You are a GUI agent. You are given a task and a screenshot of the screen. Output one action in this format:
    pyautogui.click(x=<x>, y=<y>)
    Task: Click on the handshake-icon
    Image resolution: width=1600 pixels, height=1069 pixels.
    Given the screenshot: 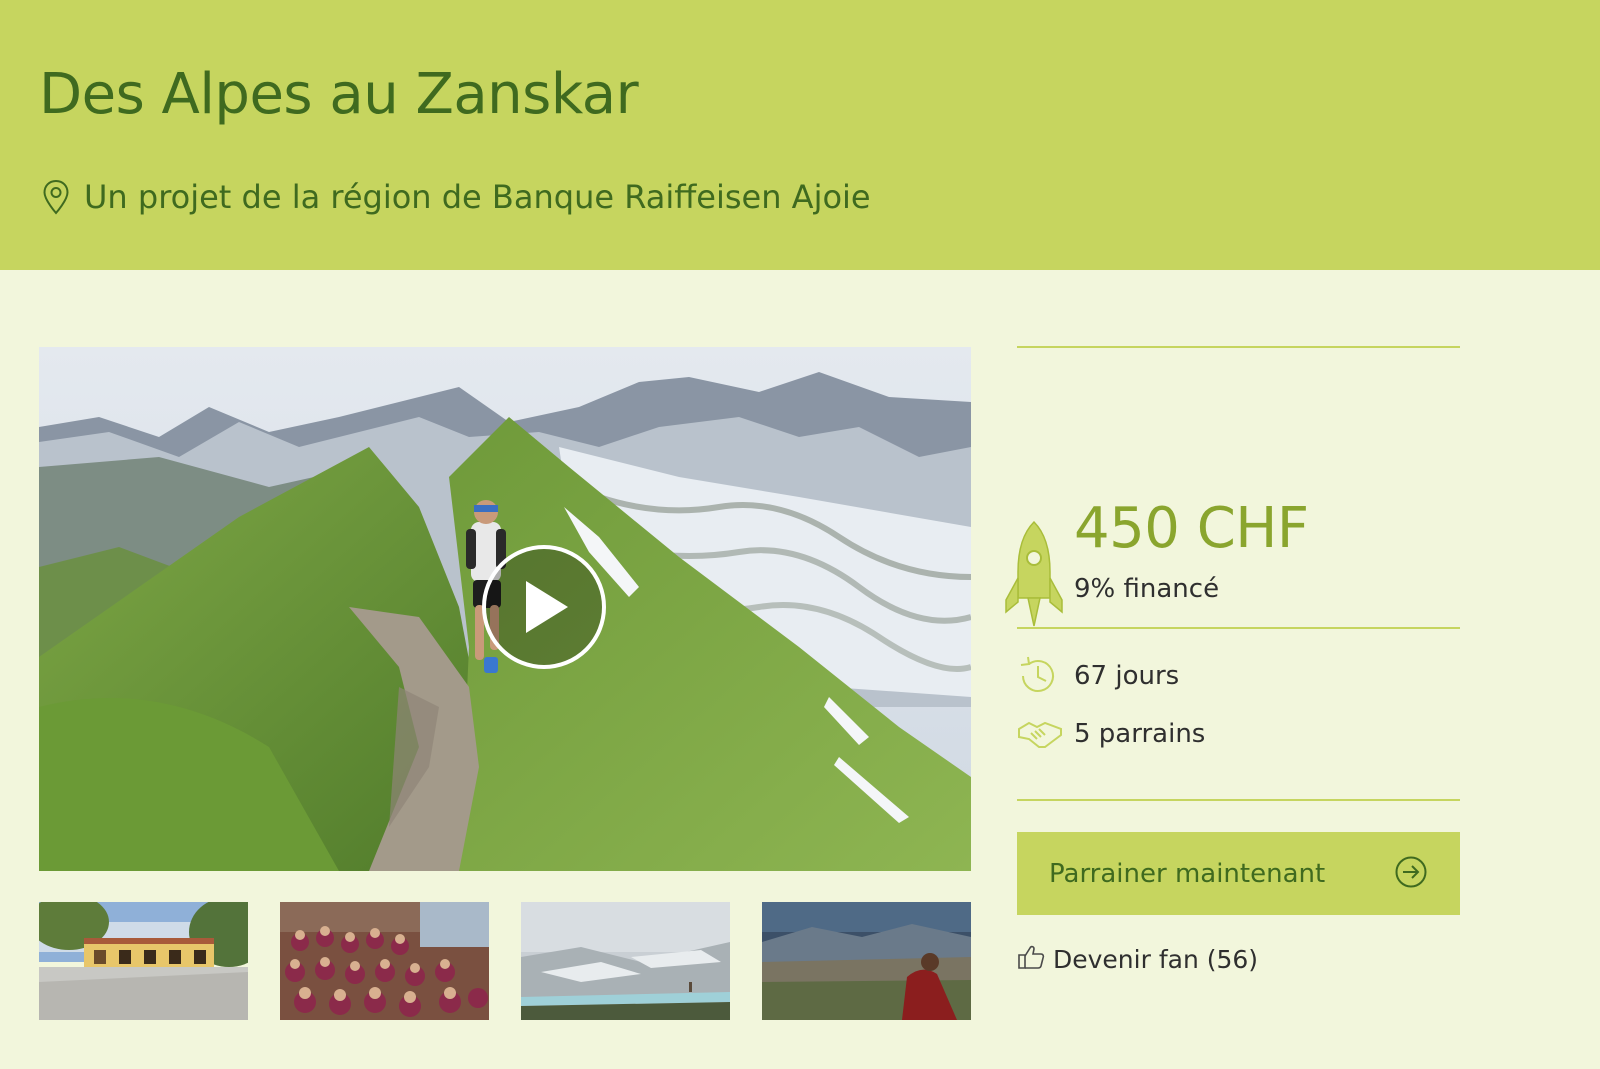 What is the action you would take?
    pyautogui.click(x=1045, y=734)
    